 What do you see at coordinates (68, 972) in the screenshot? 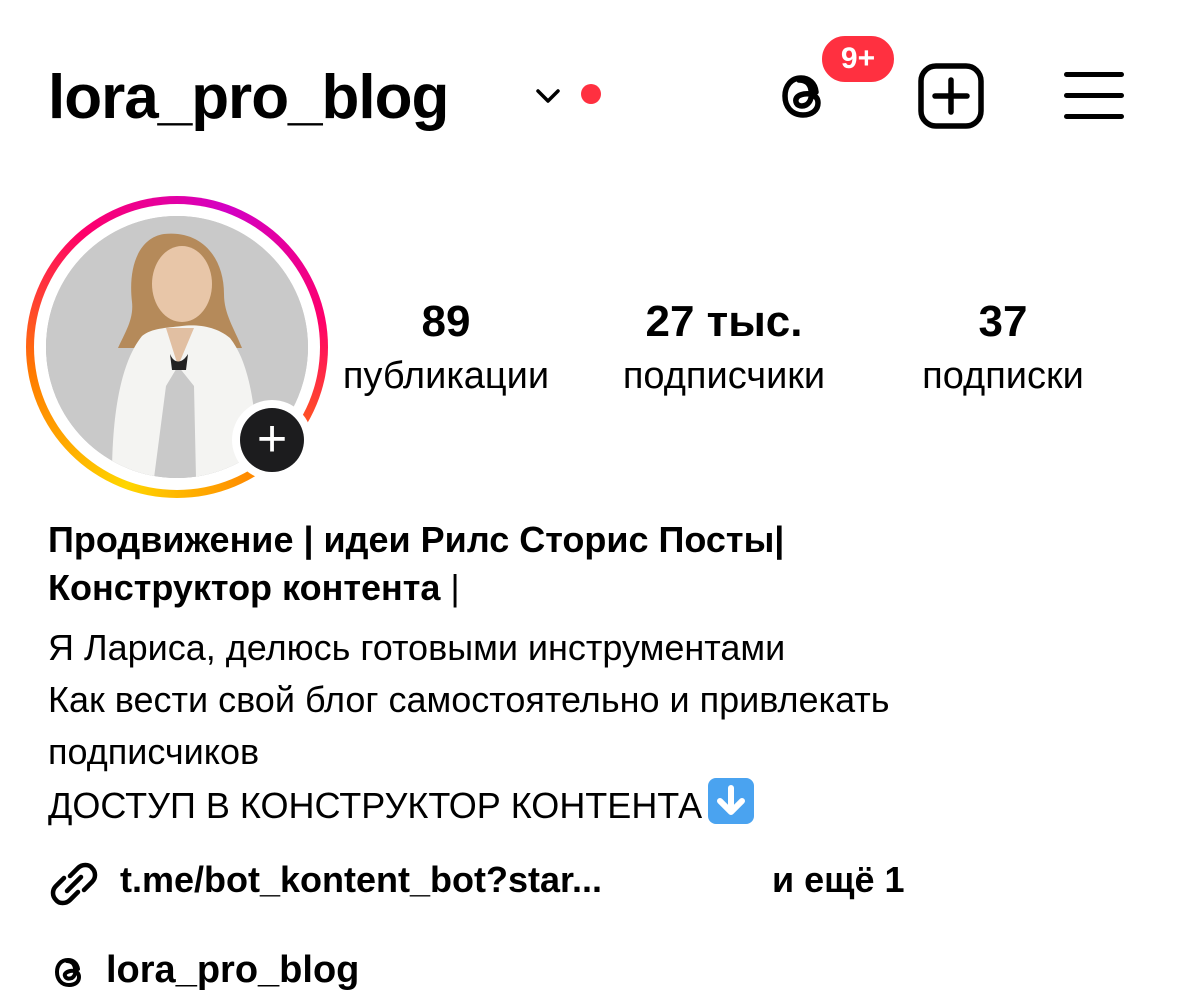
I see `threads-icon` at bounding box center [68, 972].